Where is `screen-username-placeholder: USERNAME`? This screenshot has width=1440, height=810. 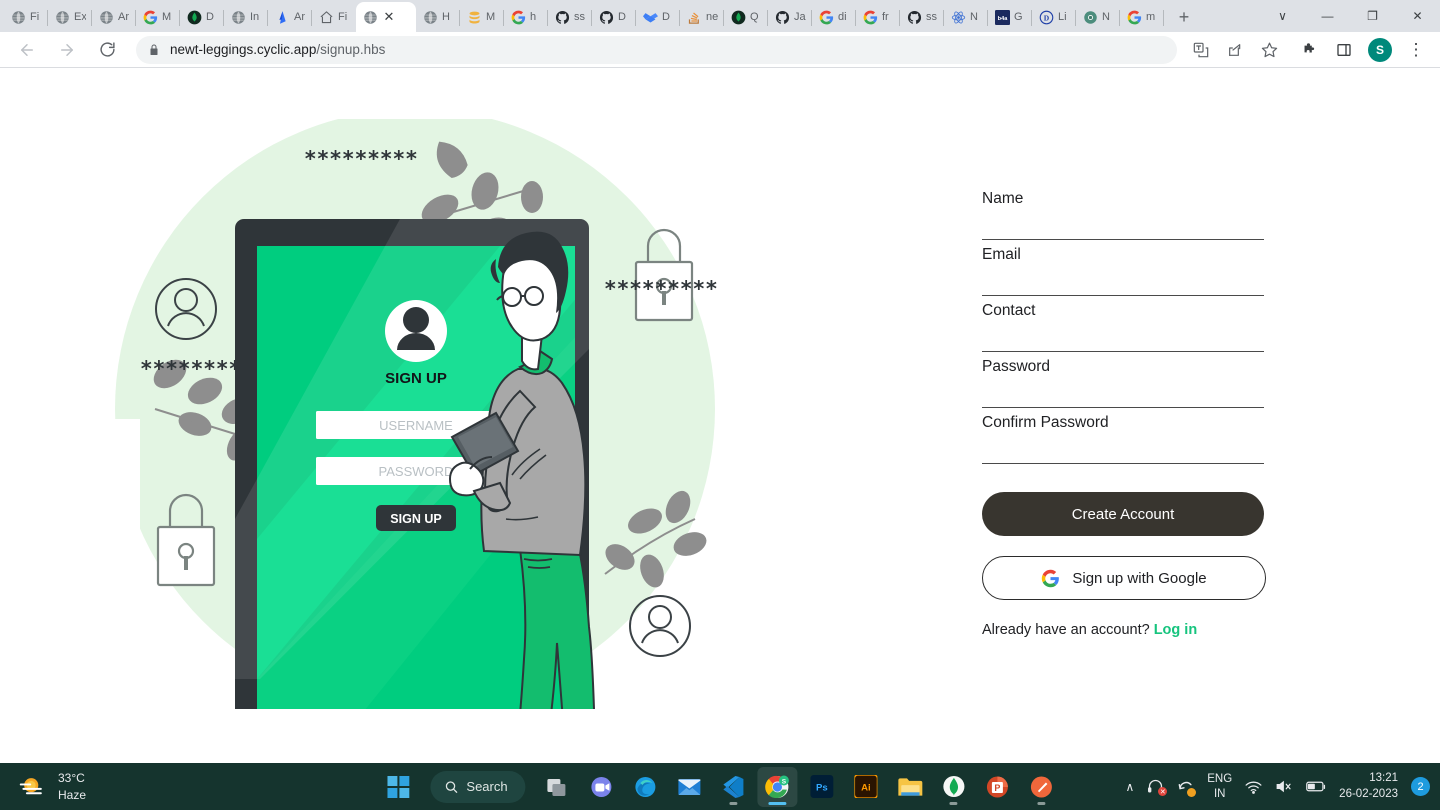 screen-username-placeholder: USERNAME is located at coordinates (416, 425).